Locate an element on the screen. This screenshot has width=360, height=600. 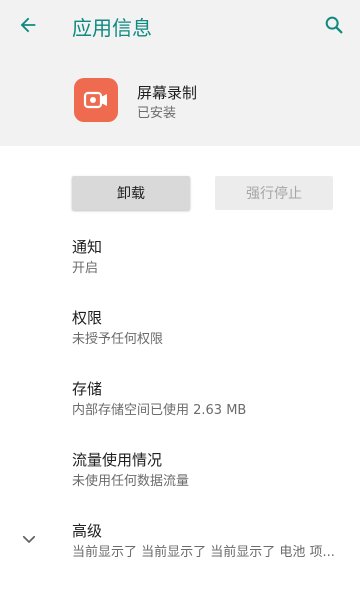
search-button is located at coordinates (334, 25).